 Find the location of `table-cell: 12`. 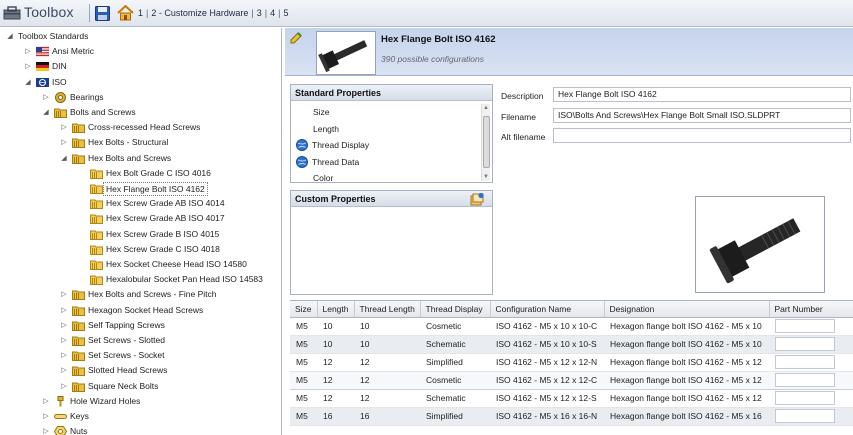

table-cell: 12 is located at coordinates (335, 362).